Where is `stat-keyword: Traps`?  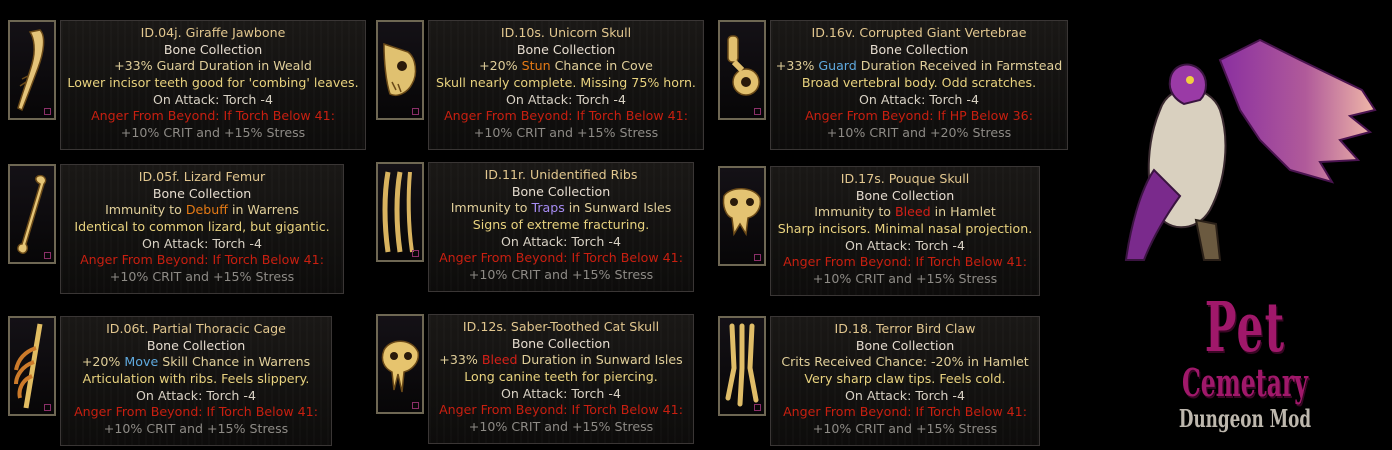 stat-keyword: Traps is located at coordinates (548, 208).